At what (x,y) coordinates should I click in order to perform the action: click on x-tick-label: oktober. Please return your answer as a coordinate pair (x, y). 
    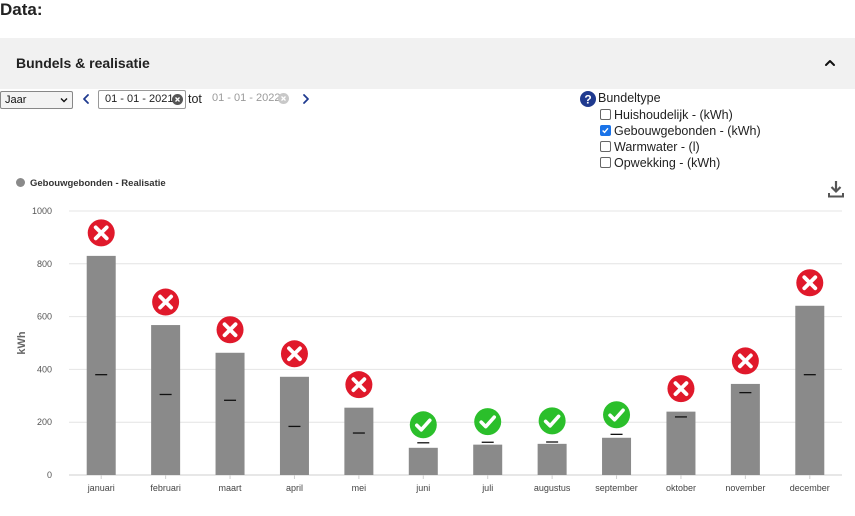
    Looking at the image, I should click on (681, 488).